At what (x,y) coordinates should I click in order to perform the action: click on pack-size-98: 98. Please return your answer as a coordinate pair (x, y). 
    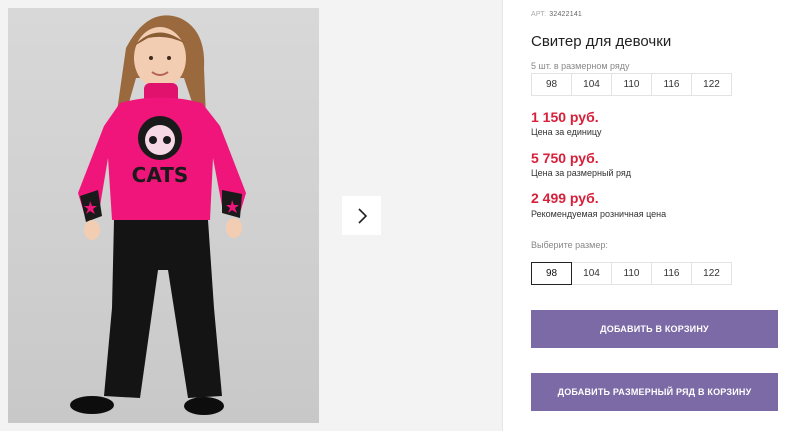
    Looking at the image, I should click on (551, 84).